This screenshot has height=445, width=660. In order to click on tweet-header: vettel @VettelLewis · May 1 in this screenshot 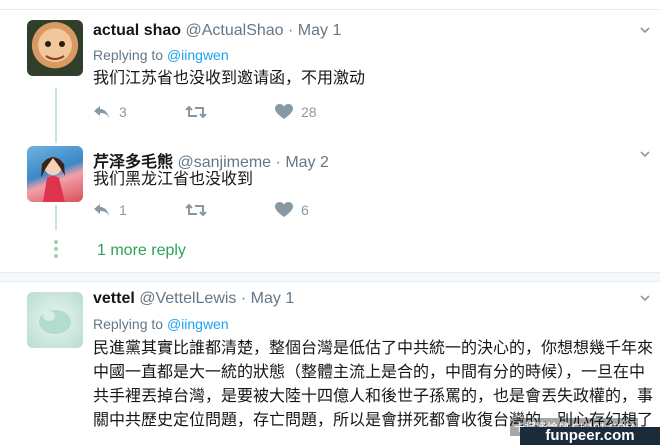, I will do `click(193, 299)`.